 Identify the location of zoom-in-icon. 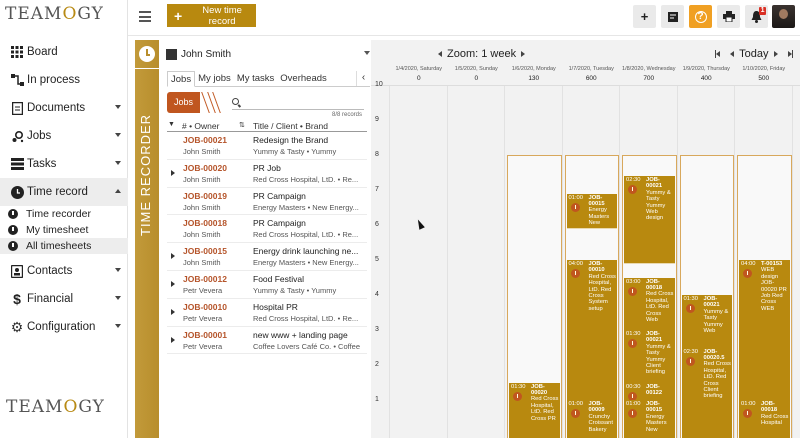
(523, 54).